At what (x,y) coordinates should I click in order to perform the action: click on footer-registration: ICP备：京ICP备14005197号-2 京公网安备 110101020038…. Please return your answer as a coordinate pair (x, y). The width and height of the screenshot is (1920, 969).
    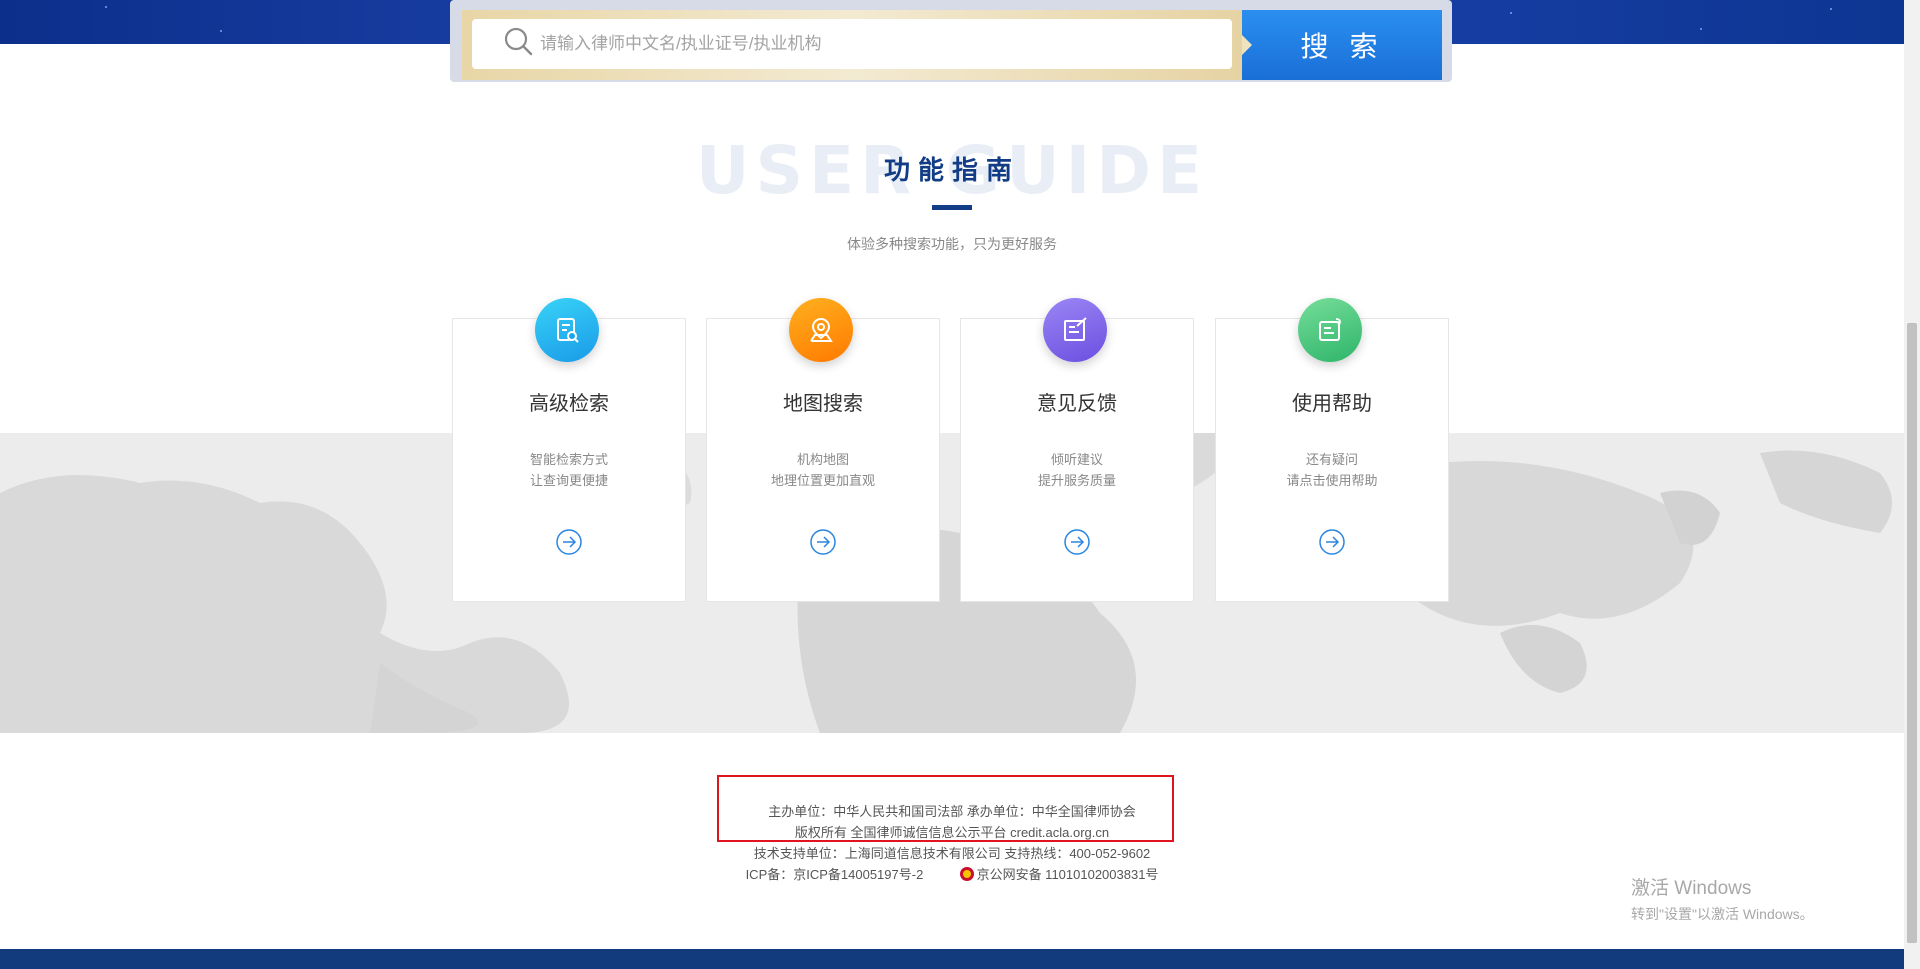
    Looking at the image, I should click on (952, 873).